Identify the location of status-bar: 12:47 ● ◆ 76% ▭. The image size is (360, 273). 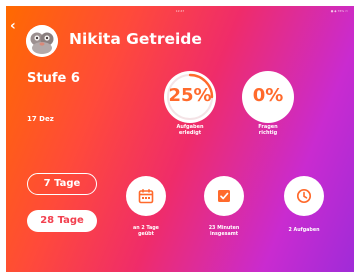
(180, 12).